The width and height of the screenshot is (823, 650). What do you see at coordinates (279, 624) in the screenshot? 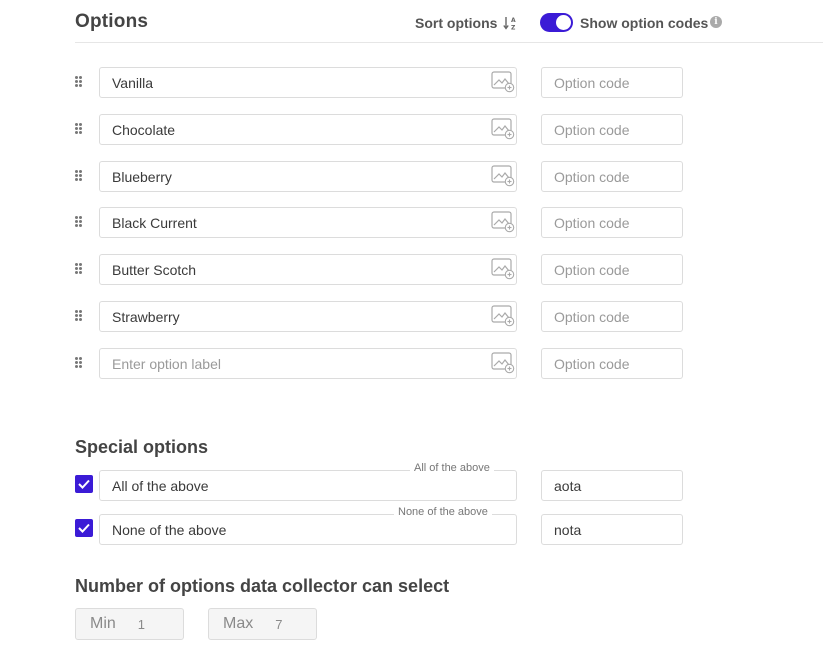
I see `max-value: 7` at bounding box center [279, 624].